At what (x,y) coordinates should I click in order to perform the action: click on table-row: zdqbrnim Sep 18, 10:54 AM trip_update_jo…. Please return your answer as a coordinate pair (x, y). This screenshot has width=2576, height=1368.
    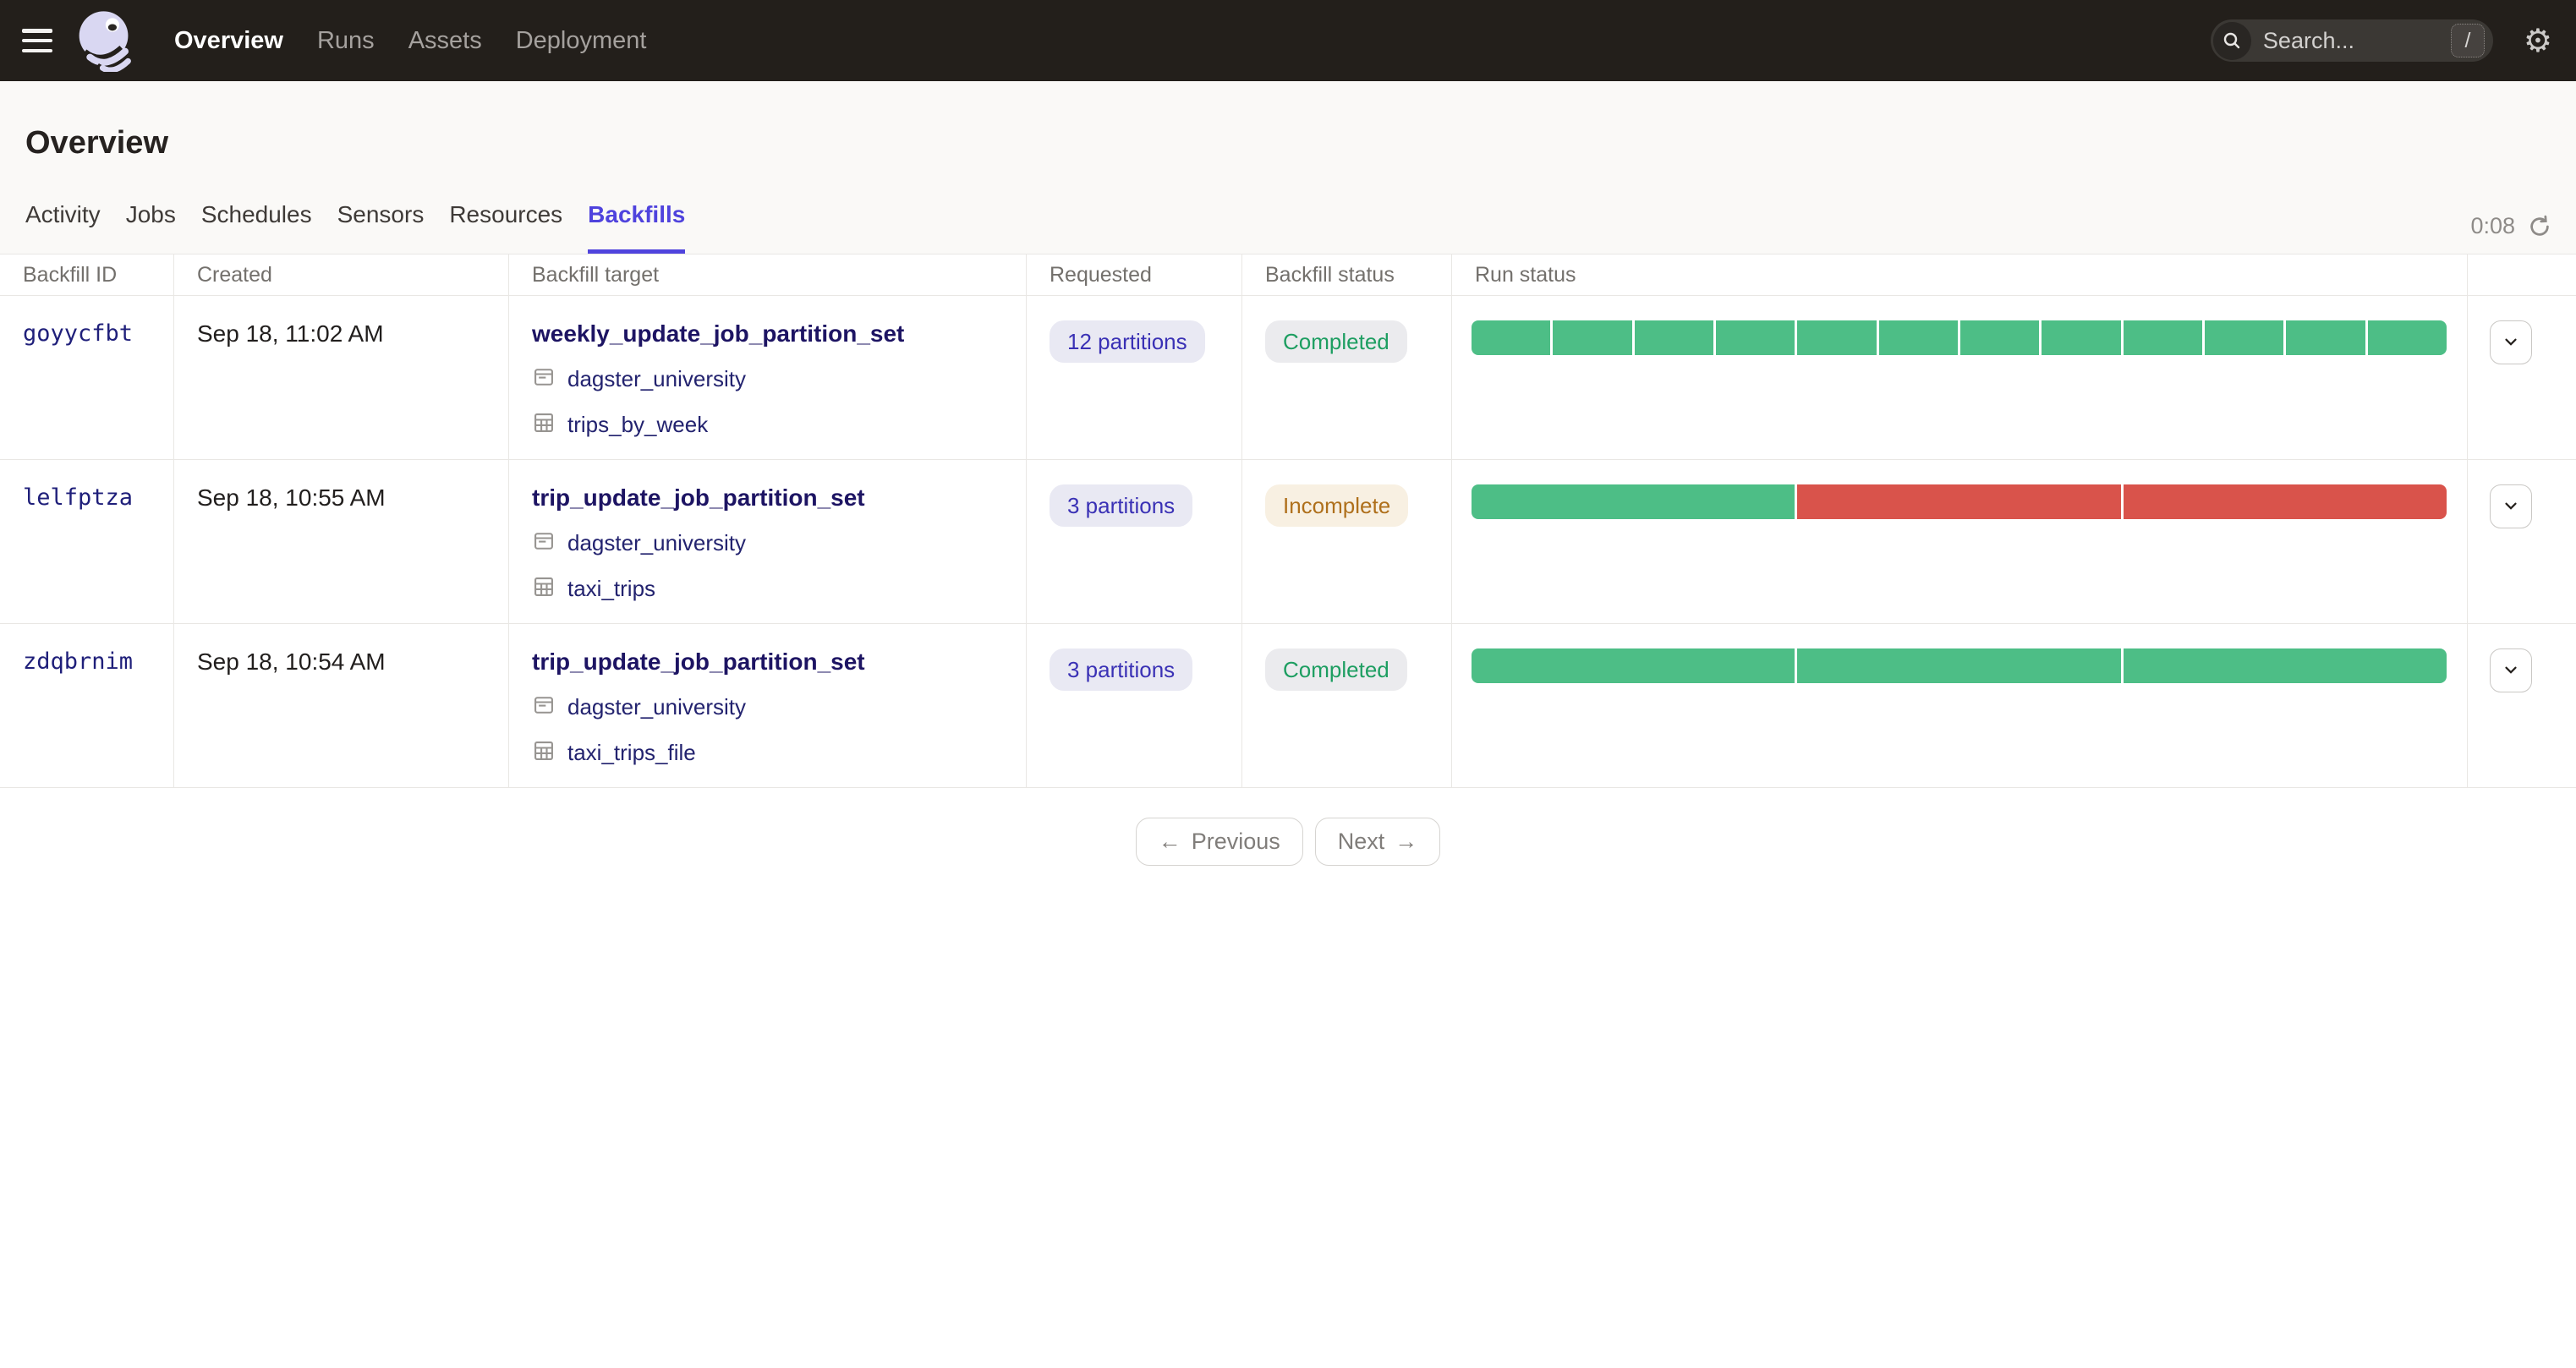
    Looking at the image, I should click on (1288, 706).